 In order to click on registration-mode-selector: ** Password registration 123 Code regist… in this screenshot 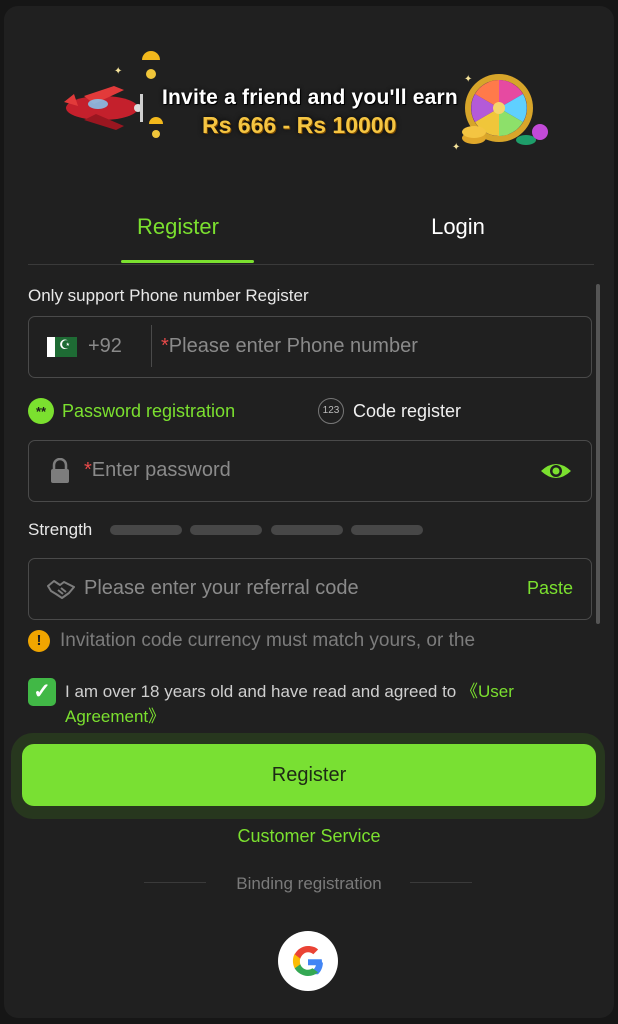, I will do `click(308, 413)`.